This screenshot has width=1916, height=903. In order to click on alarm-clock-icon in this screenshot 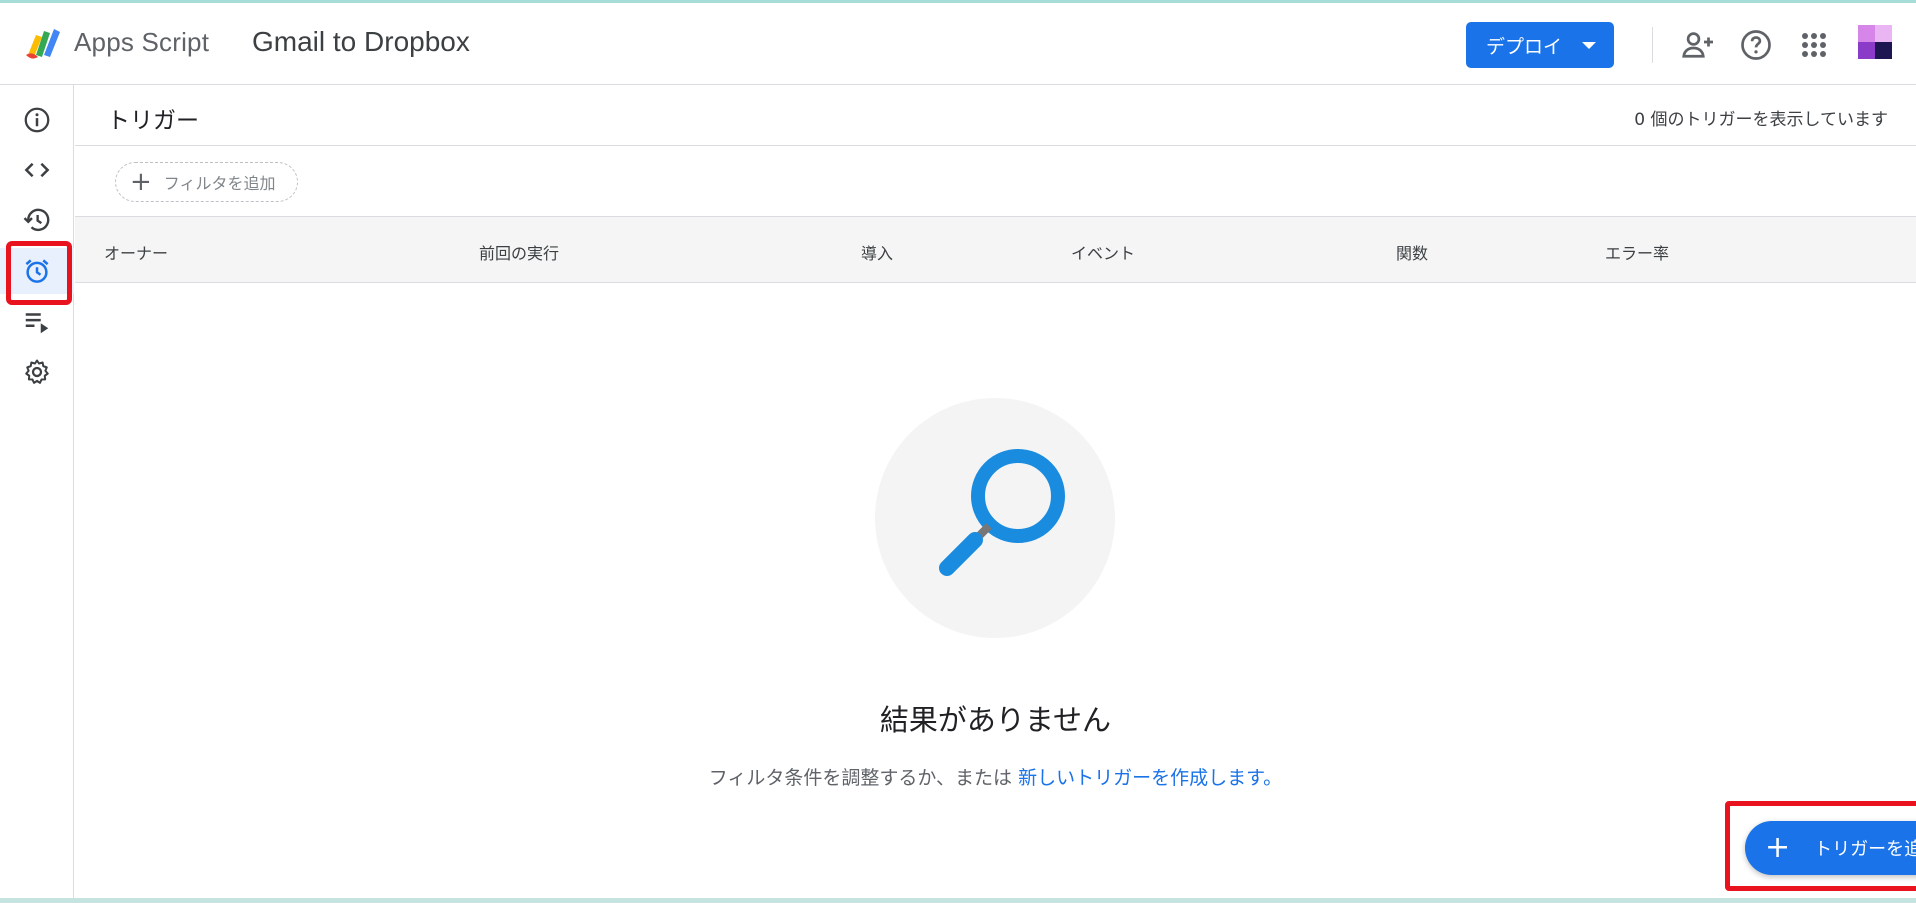, I will do `click(37, 271)`.